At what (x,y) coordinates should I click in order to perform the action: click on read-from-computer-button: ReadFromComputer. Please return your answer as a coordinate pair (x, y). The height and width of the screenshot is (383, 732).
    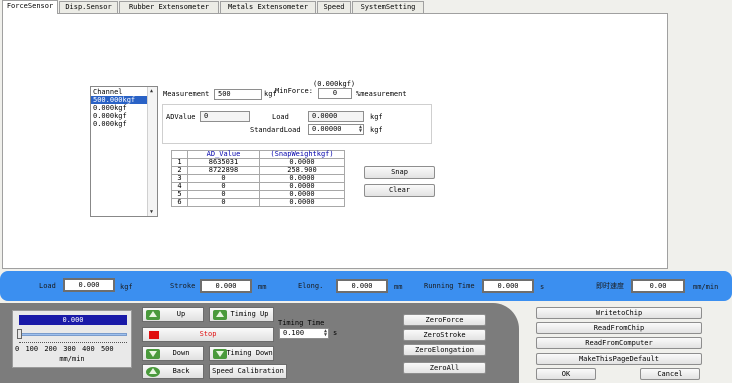
    Looking at the image, I should click on (619, 343).